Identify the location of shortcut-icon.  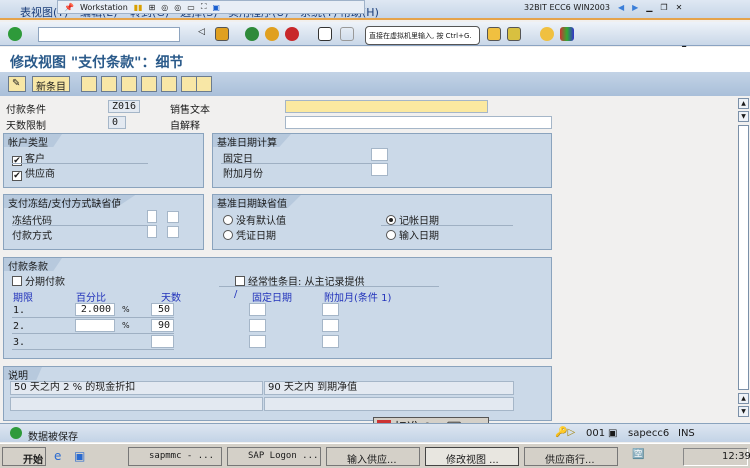
(514, 34).